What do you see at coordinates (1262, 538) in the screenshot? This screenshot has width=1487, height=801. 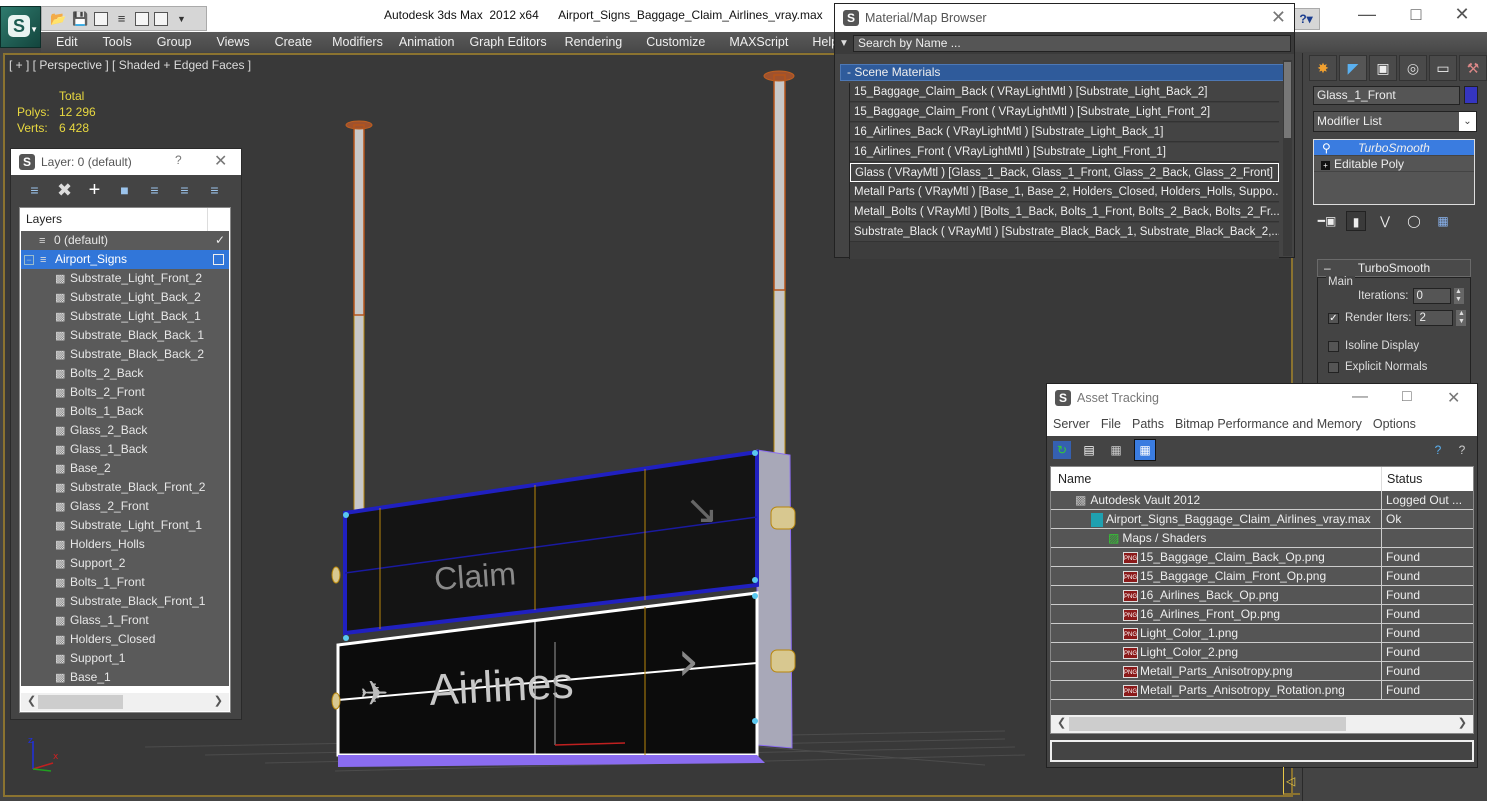 I see `asset-row: ▨ Maps / Shaders` at bounding box center [1262, 538].